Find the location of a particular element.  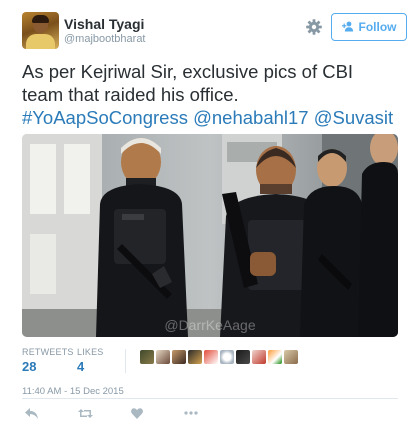

photo-watermark: @DarrKeAage is located at coordinates (209, 325).